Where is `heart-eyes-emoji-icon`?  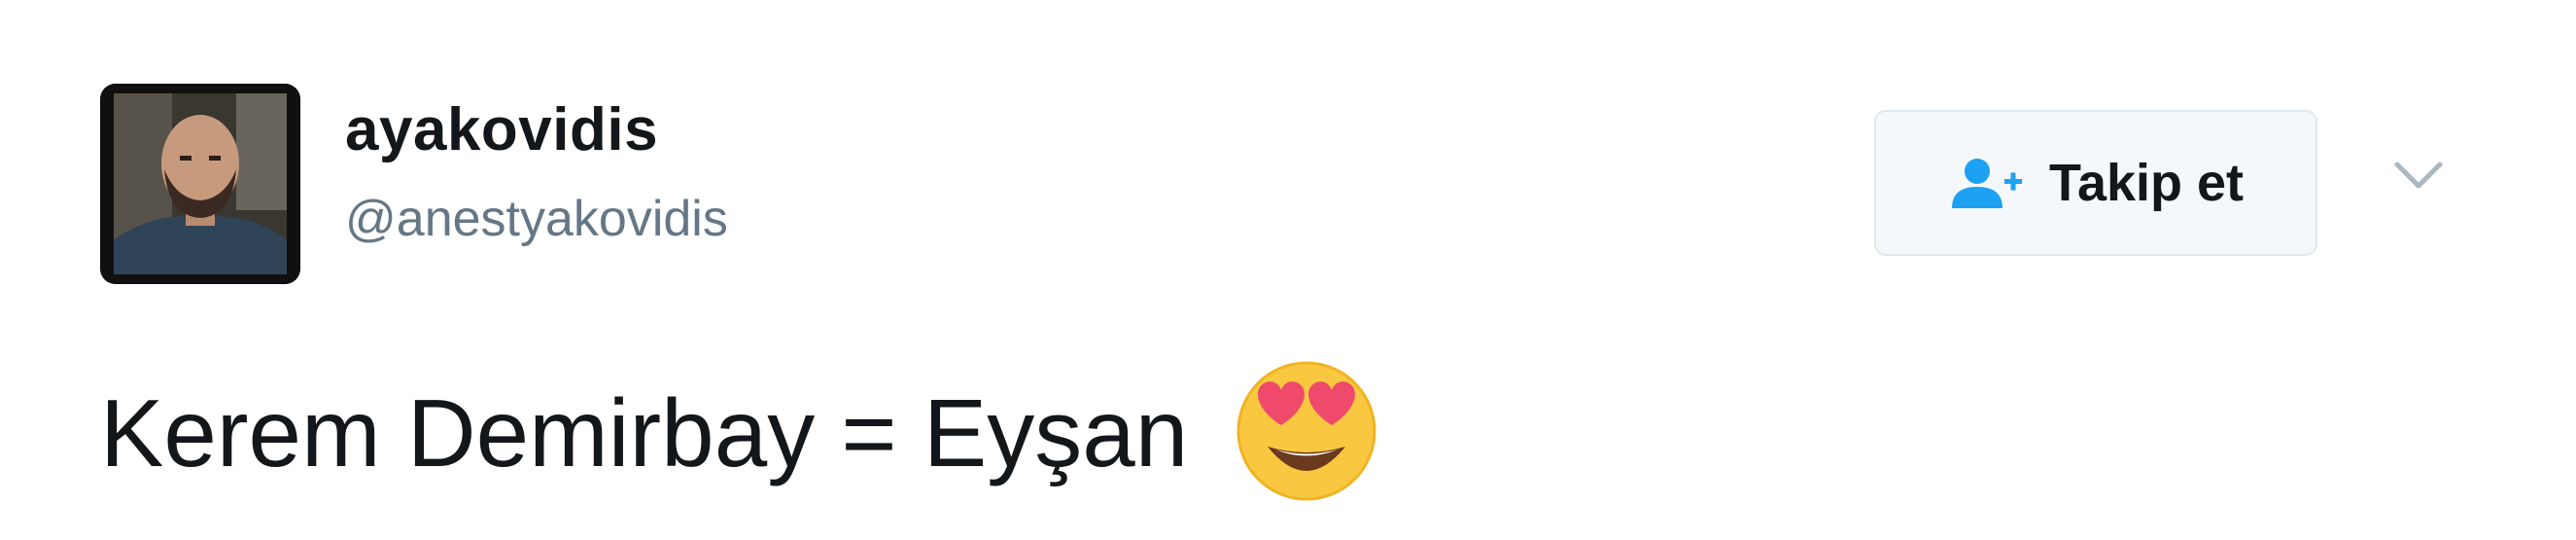
heart-eyes-emoji-icon is located at coordinates (1306, 431).